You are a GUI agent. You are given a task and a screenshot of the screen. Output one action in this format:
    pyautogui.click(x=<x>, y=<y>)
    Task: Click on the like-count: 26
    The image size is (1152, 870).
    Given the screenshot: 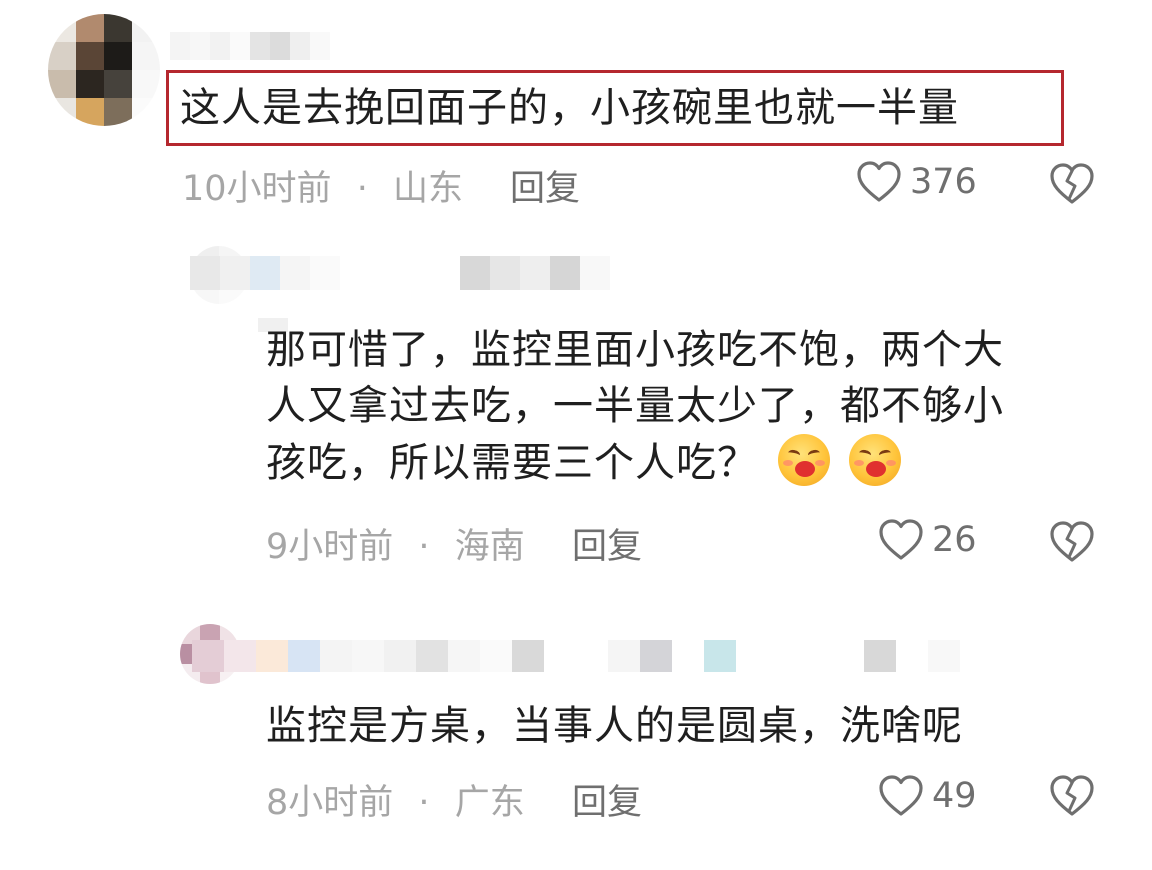 What is the action you would take?
    pyautogui.click(x=954, y=540)
    